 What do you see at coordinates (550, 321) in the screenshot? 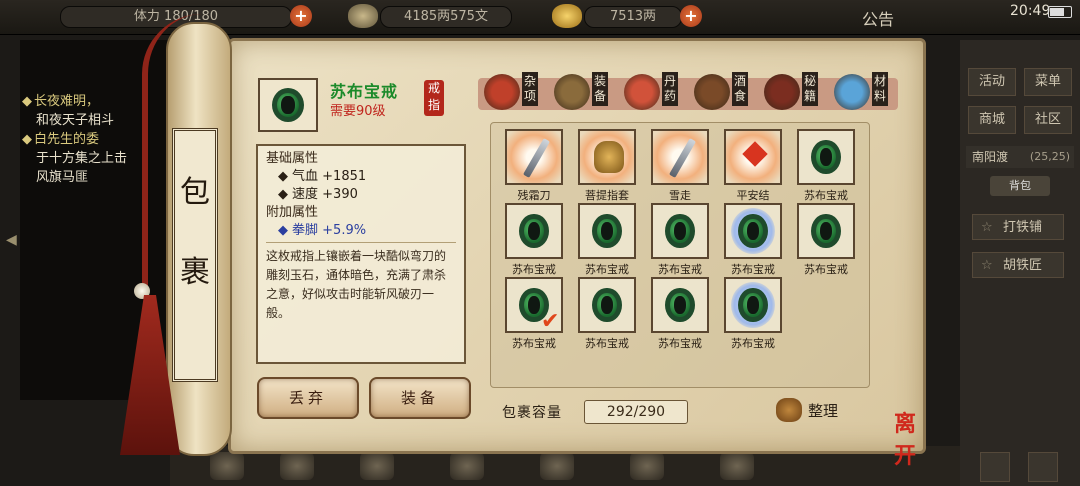
I see `checkmark-icon: ✔` at bounding box center [550, 321].